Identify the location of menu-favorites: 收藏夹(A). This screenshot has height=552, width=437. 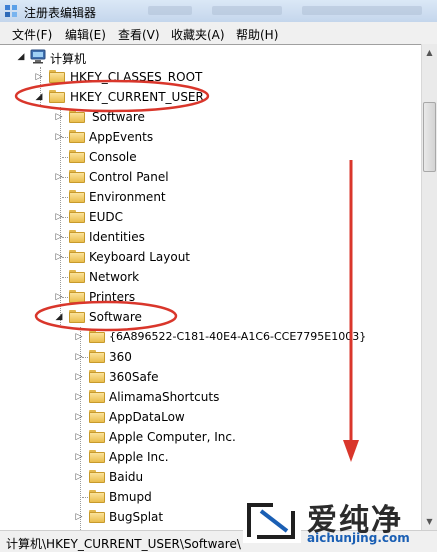
(198, 34).